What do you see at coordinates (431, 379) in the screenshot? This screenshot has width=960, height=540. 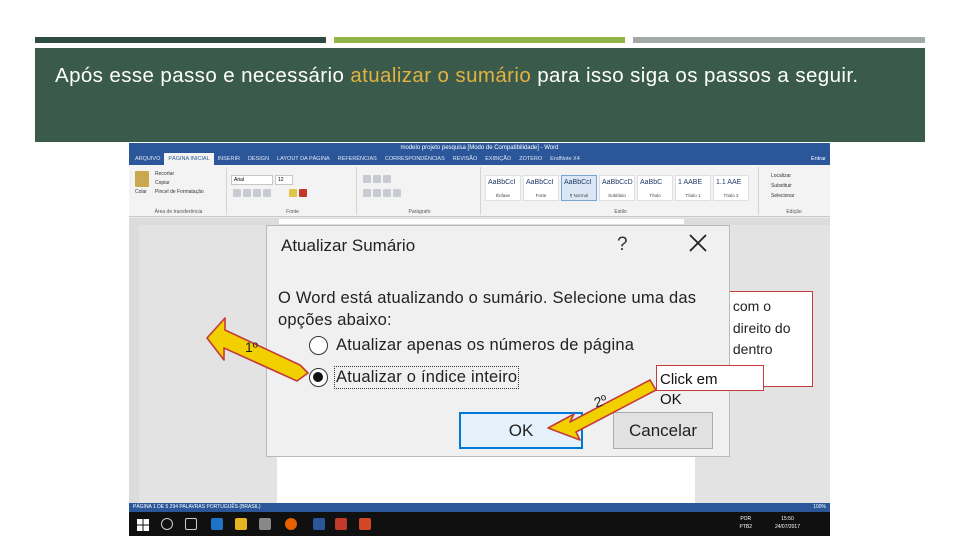 I see `step-arrows` at bounding box center [431, 379].